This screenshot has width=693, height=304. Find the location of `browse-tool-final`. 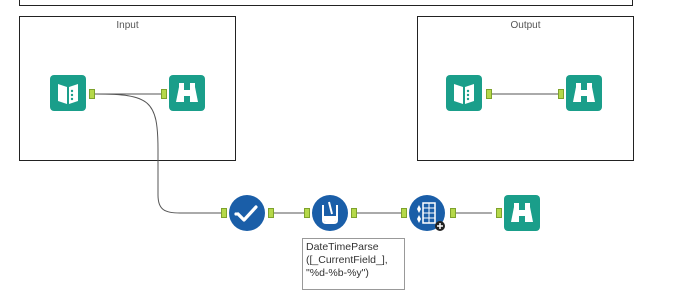

browse-tool-final is located at coordinates (522, 213).